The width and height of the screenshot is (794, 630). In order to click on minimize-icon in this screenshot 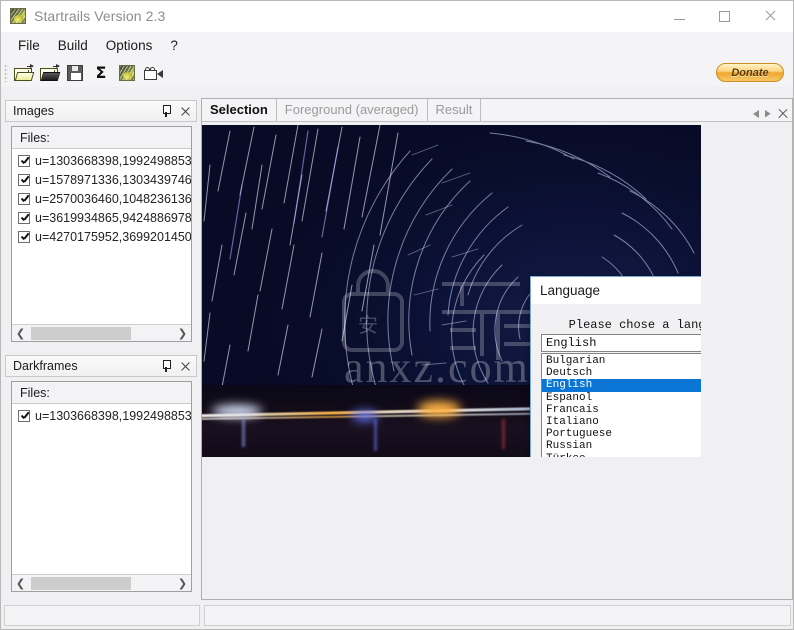, I will do `click(679, 19)`.